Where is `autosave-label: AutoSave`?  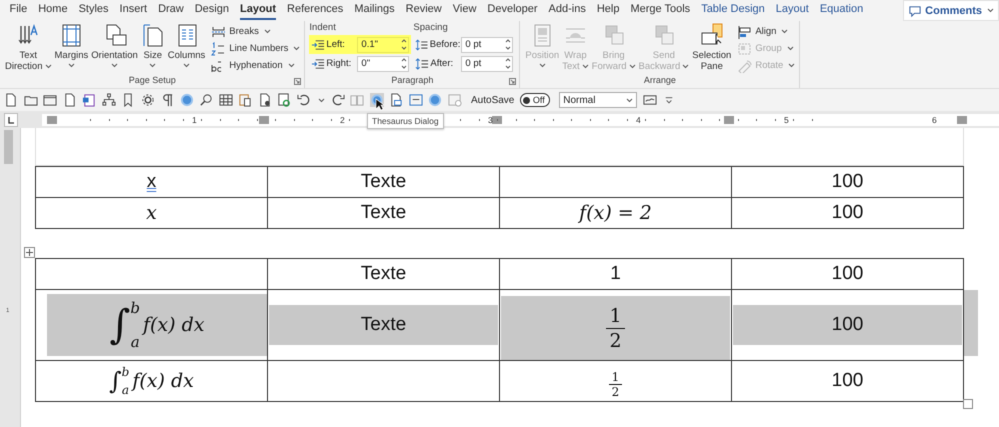
autosave-label: AutoSave is located at coordinates (492, 100).